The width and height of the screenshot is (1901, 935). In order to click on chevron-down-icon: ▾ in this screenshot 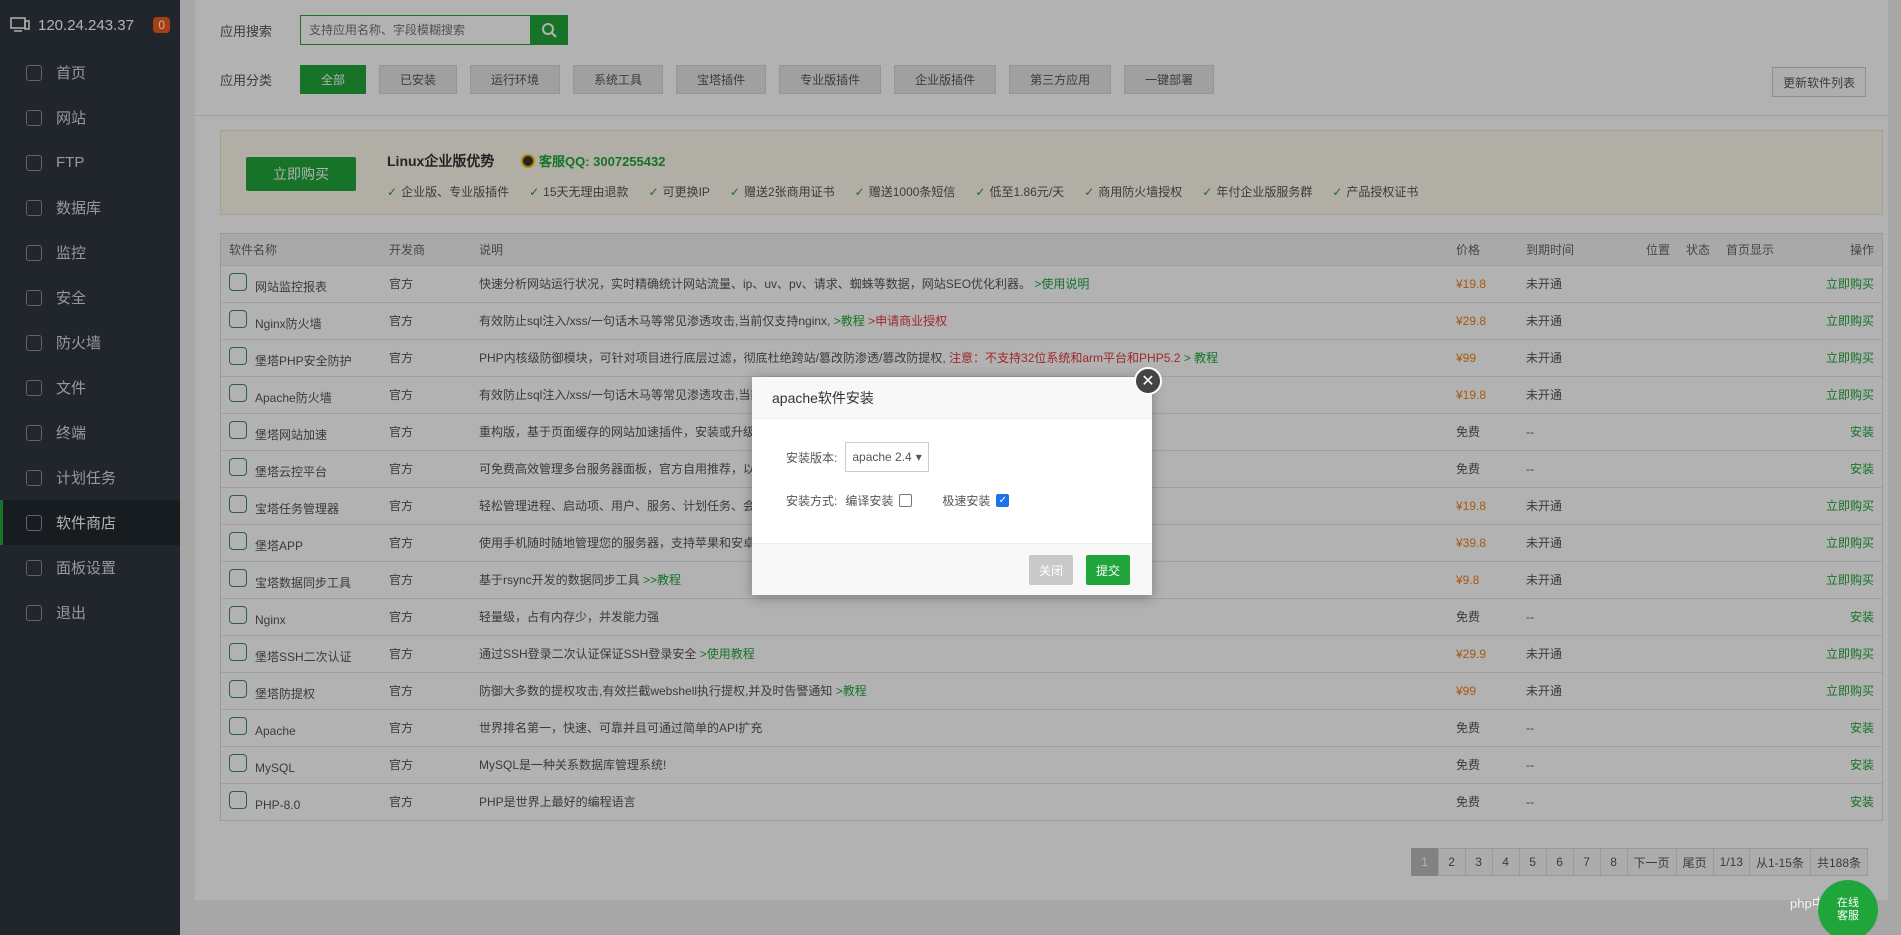, I will do `click(918, 457)`.